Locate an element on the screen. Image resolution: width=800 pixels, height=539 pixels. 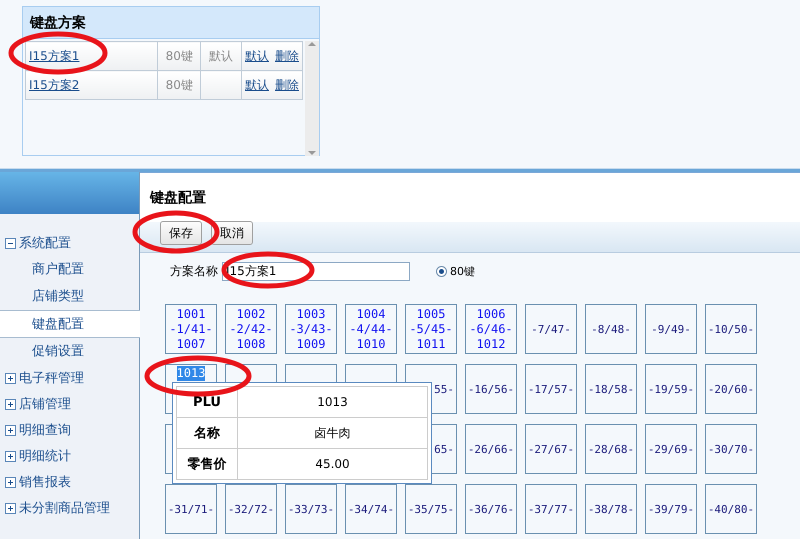
keyboard-key: -30/70- is located at coordinates (731, 449).